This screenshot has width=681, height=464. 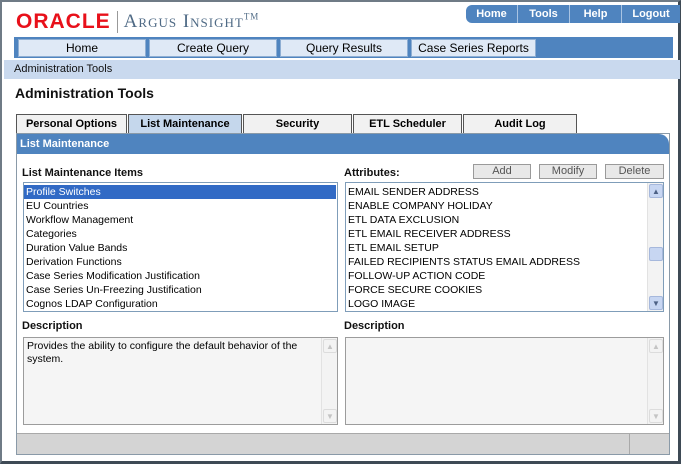 I want to click on description-scrollbar-right: ▲ ▼, so click(x=655, y=381).